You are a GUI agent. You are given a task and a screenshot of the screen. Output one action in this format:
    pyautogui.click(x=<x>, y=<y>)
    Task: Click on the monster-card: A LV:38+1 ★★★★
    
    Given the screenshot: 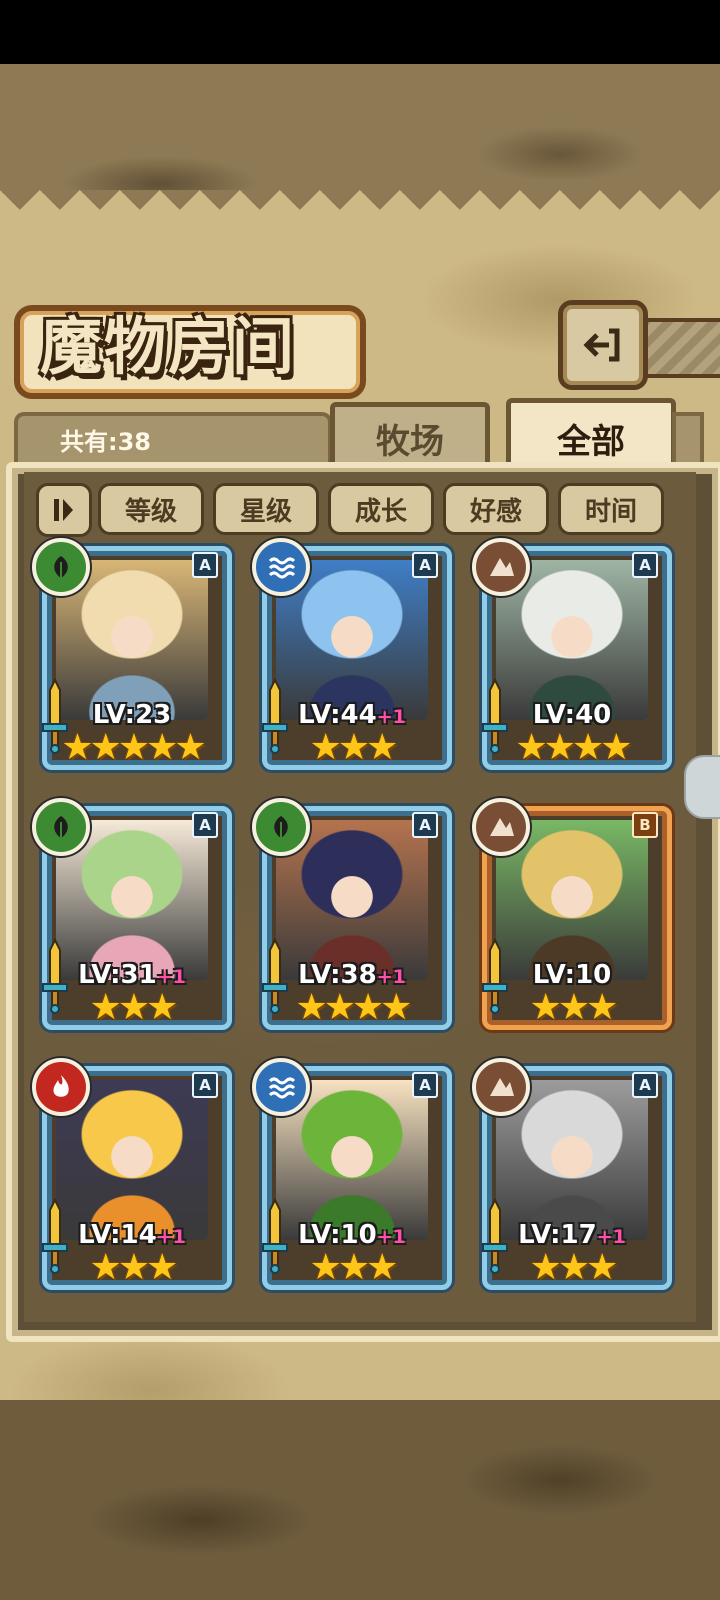 What is the action you would take?
    pyautogui.click(x=352, y=915)
    